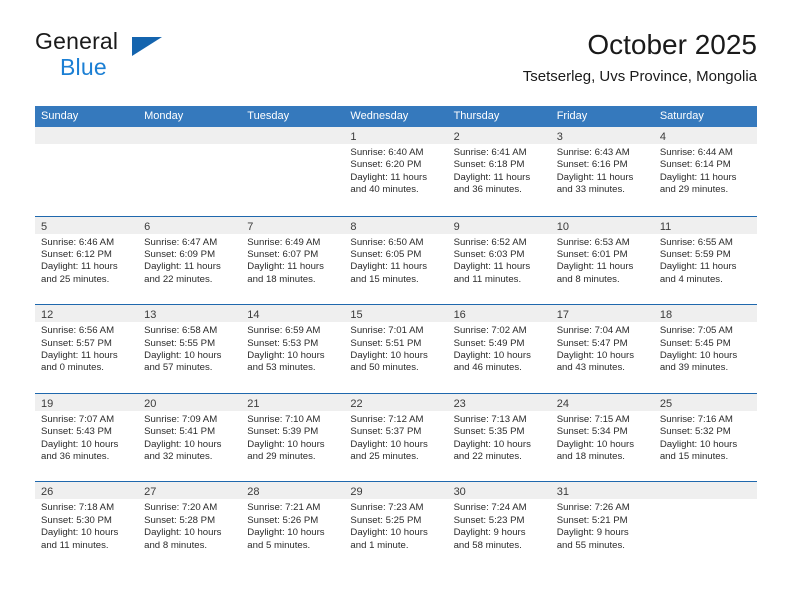 The width and height of the screenshot is (792, 612). I want to click on day-number: 15, so click(356, 315).